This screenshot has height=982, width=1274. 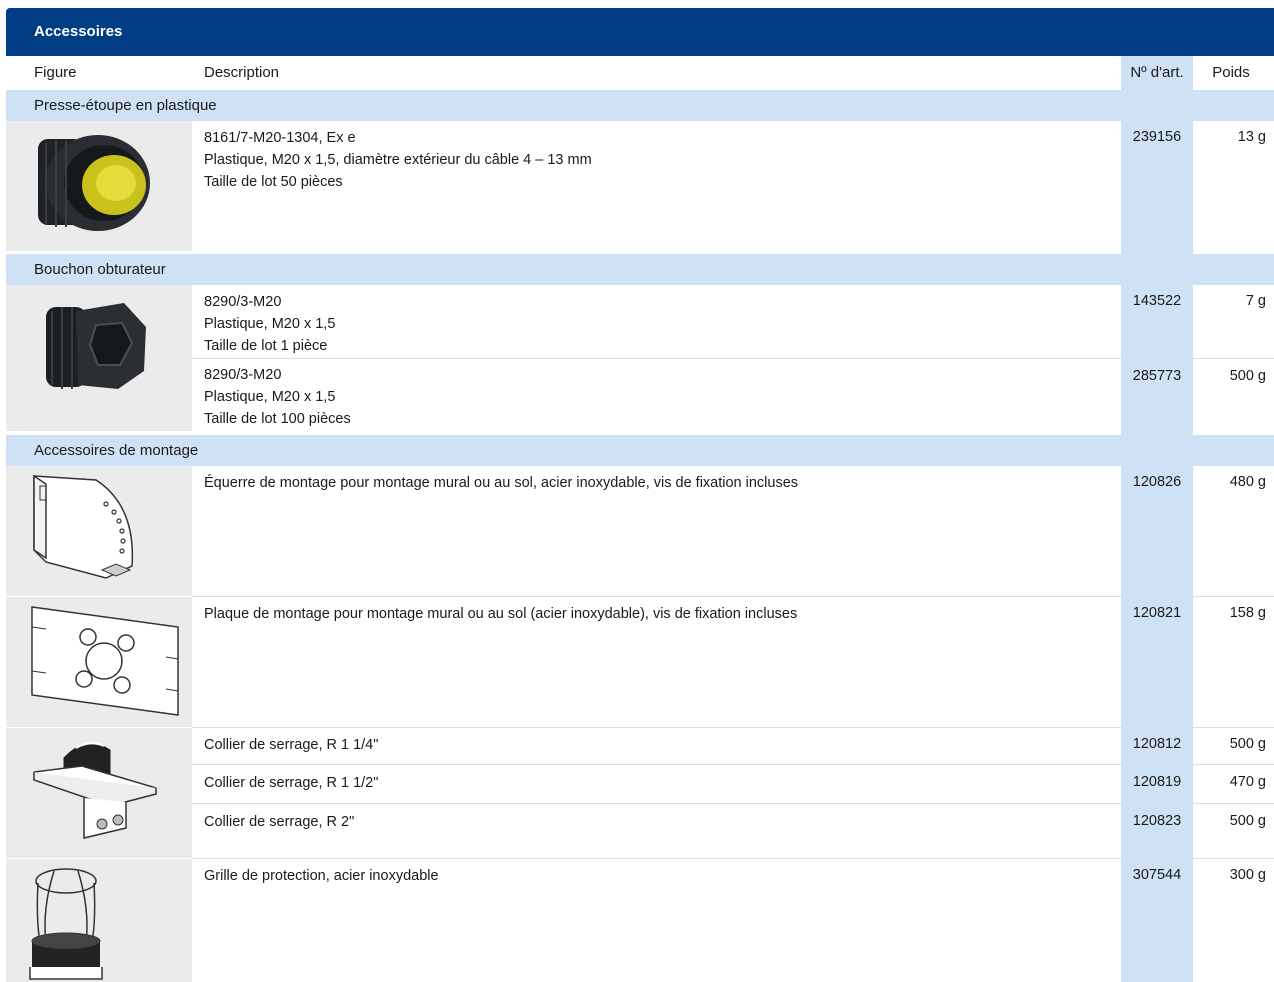 I want to click on art-number: 120826, so click(x=1157, y=482).